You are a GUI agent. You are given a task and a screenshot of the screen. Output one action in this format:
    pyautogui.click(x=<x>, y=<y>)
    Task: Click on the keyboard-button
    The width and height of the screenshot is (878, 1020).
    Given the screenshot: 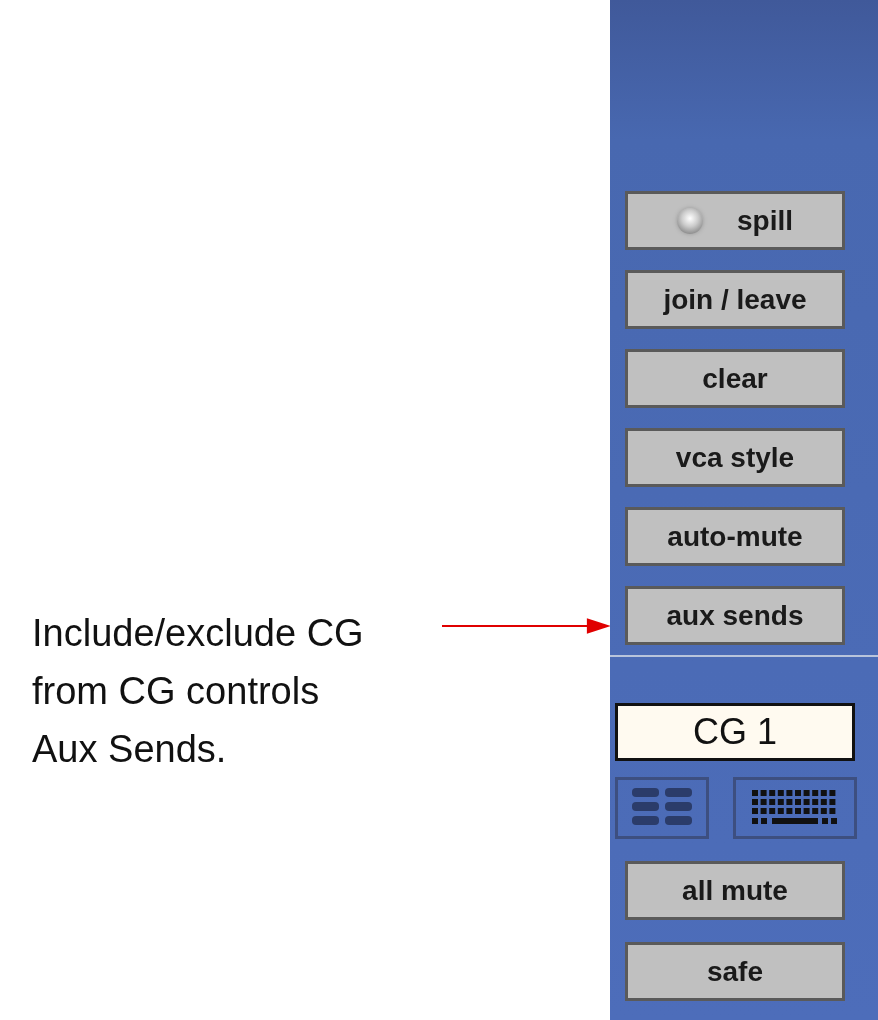 What is the action you would take?
    pyautogui.click(x=795, y=808)
    